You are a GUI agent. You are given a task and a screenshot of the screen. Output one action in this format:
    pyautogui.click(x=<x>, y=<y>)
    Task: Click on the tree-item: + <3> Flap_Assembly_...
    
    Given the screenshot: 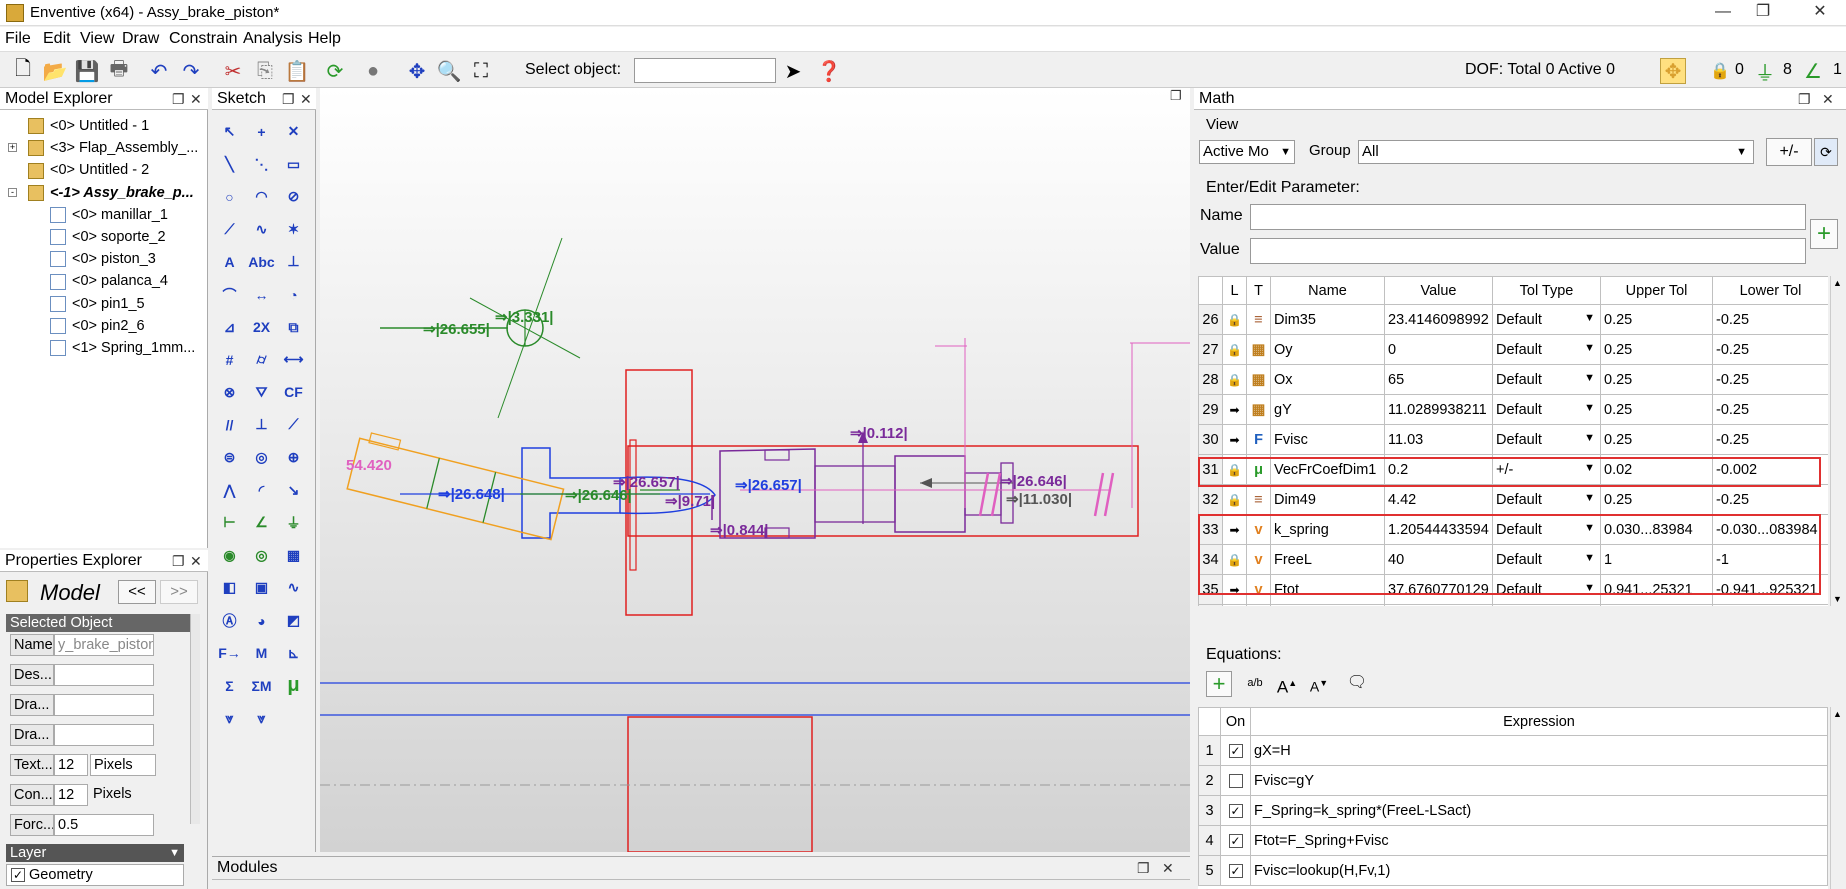 What is the action you would take?
    pyautogui.click(x=103, y=148)
    